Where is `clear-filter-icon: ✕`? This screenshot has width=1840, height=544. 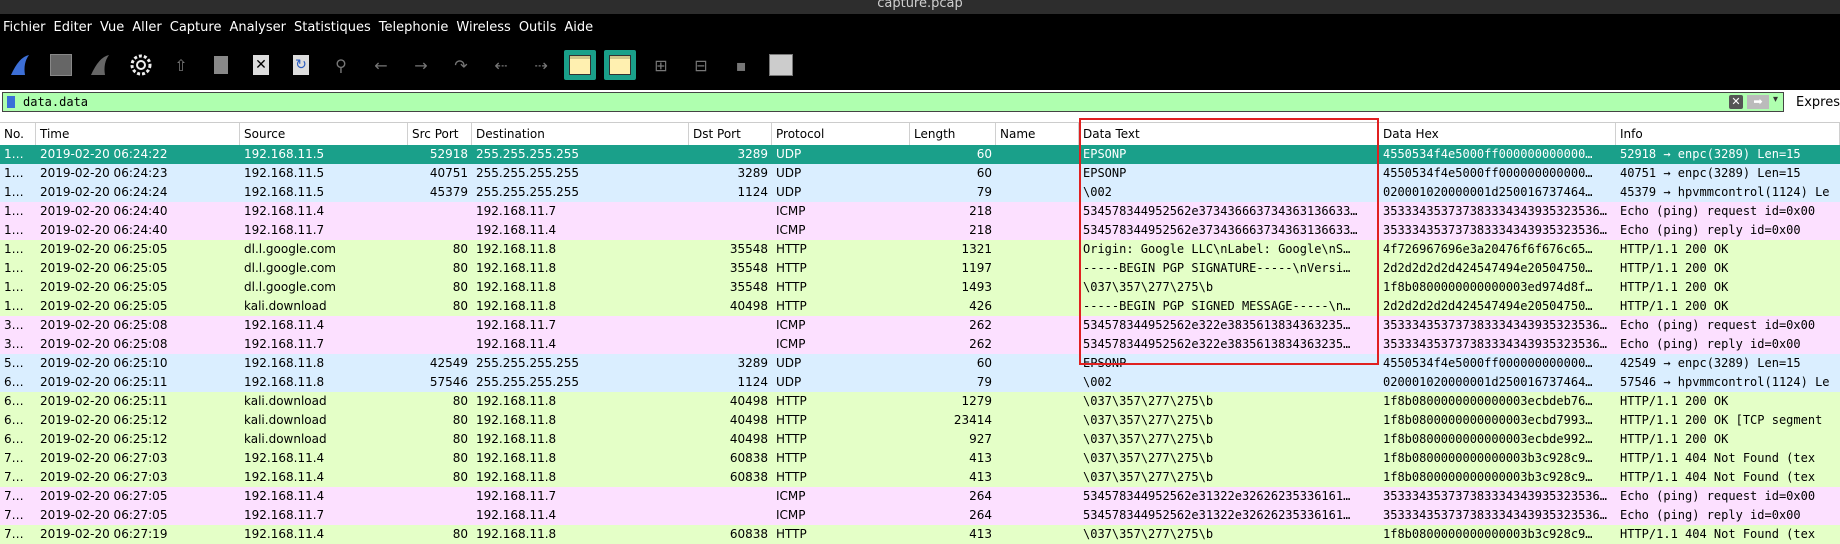
clear-filter-icon: ✕ is located at coordinates (1736, 102).